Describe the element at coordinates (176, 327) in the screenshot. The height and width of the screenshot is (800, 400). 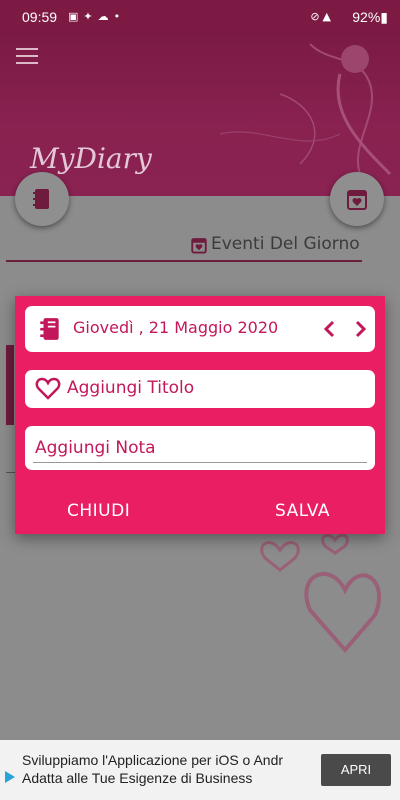
I see `date-label: Giovedì , 21 Maggio 2020` at that location.